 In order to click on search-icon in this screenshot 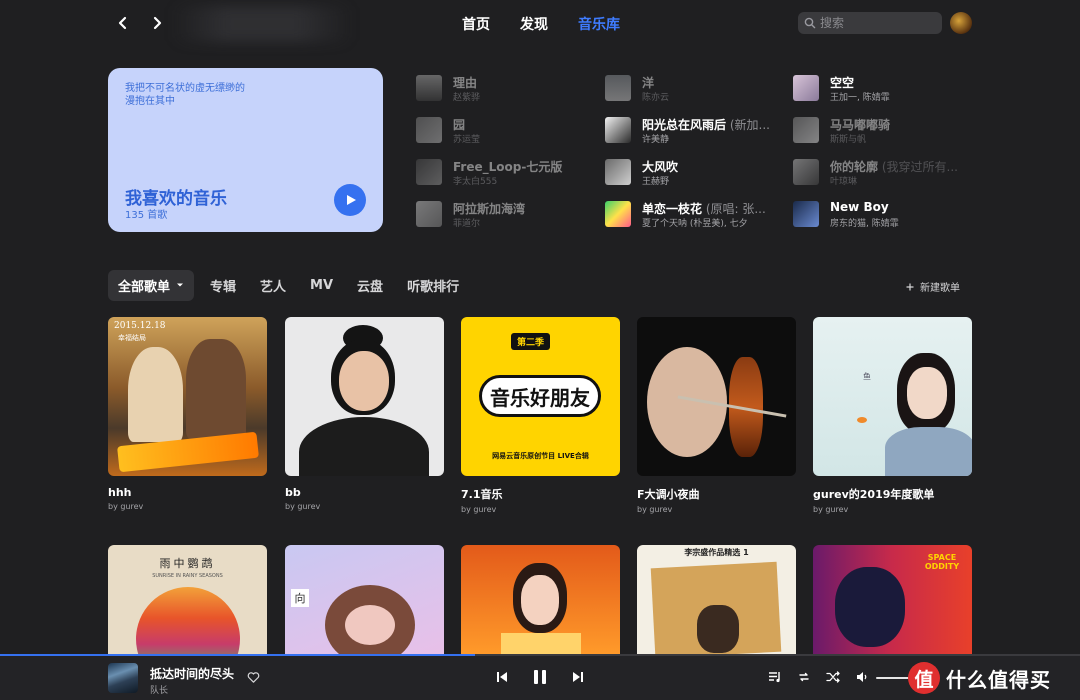, I will do `click(810, 23)`.